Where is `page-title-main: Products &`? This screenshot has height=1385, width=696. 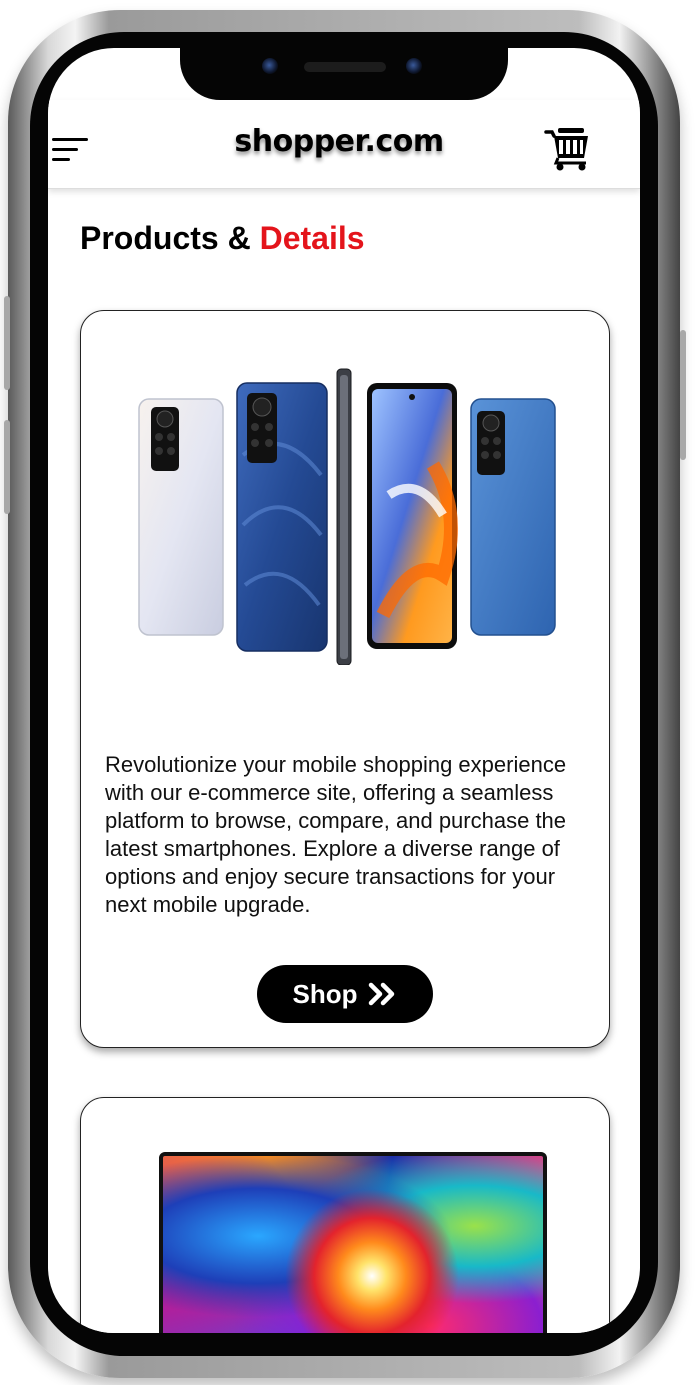 page-title-main: Products & is located at coordinates (170, 238).